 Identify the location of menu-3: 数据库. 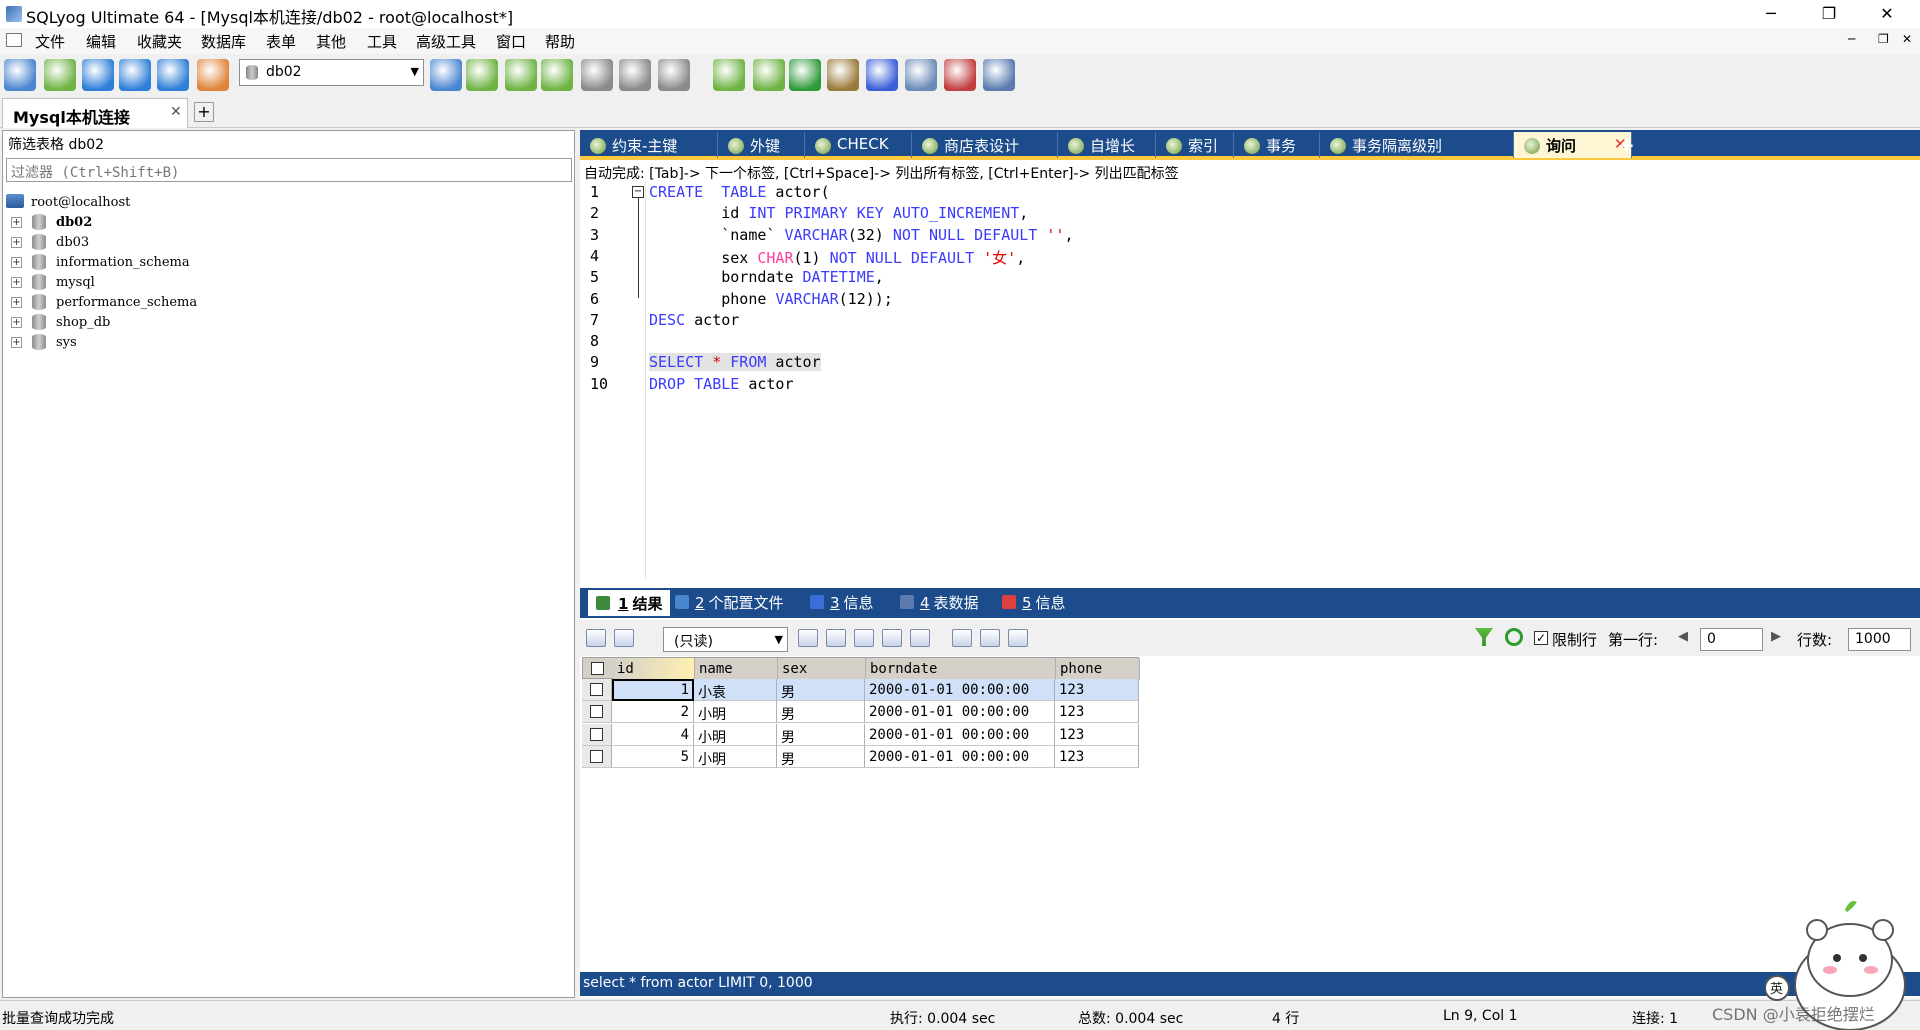
(223, 41).